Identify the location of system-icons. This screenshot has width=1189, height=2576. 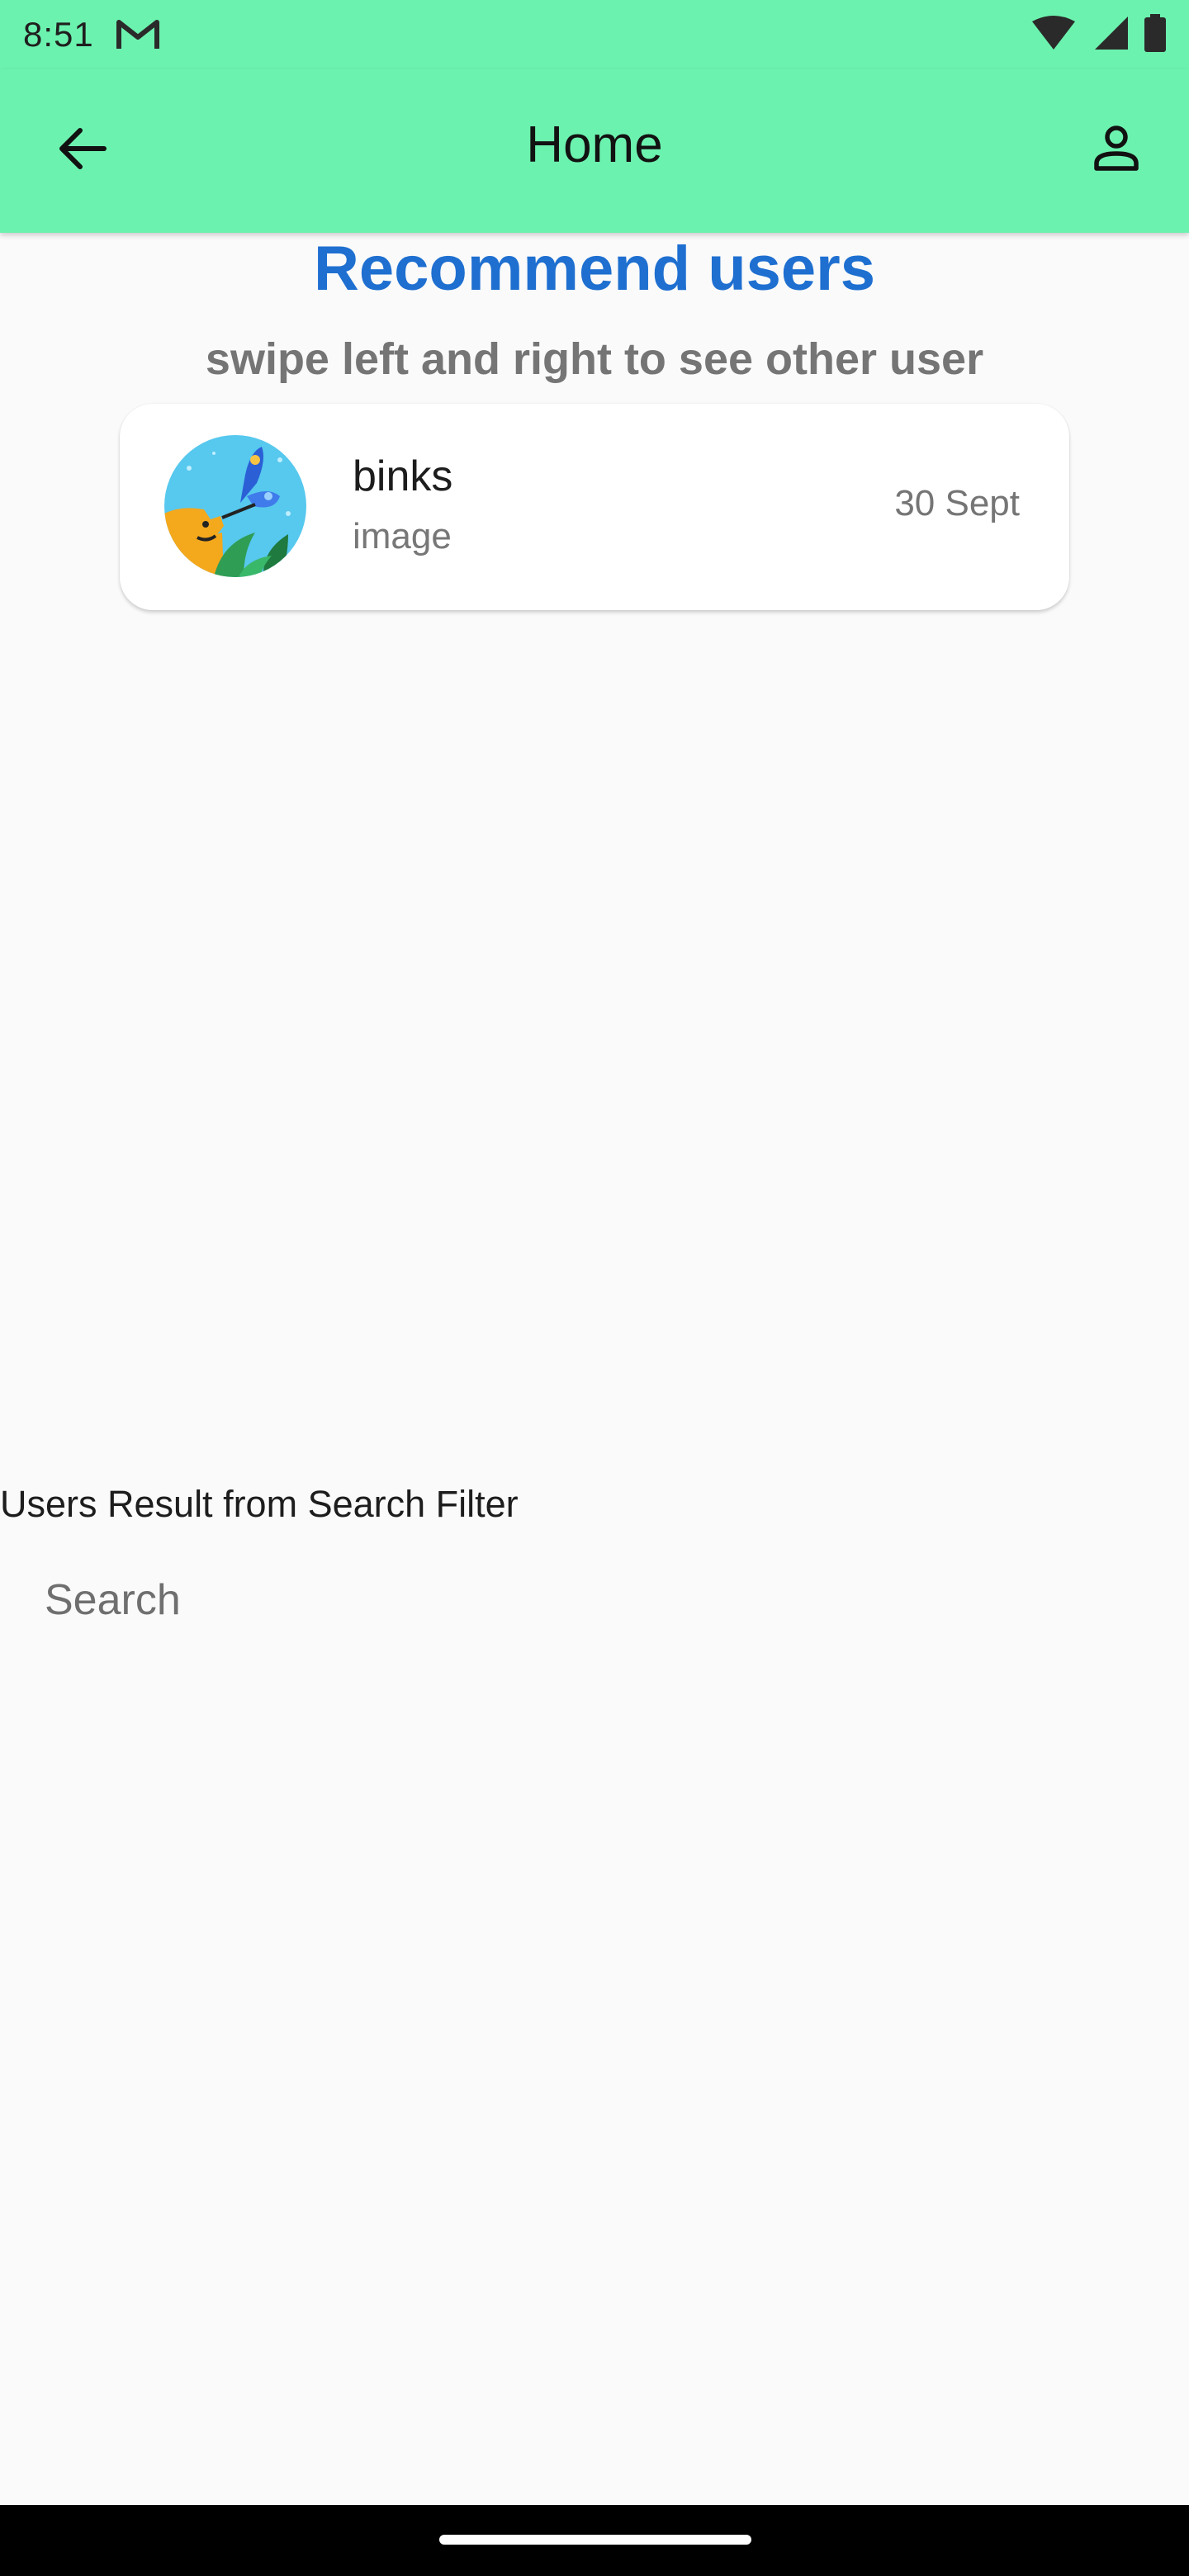
(1098, 34).